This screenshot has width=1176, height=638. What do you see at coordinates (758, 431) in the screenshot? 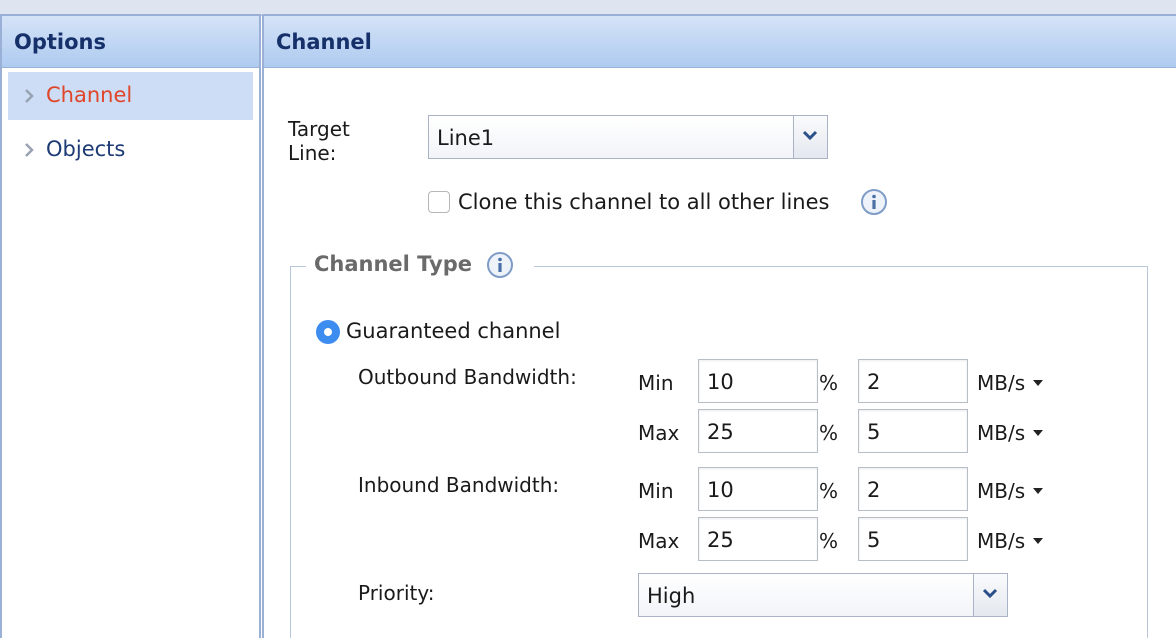
I see `outbound-max-percent-input: 25` at bounding box center [758, 431].